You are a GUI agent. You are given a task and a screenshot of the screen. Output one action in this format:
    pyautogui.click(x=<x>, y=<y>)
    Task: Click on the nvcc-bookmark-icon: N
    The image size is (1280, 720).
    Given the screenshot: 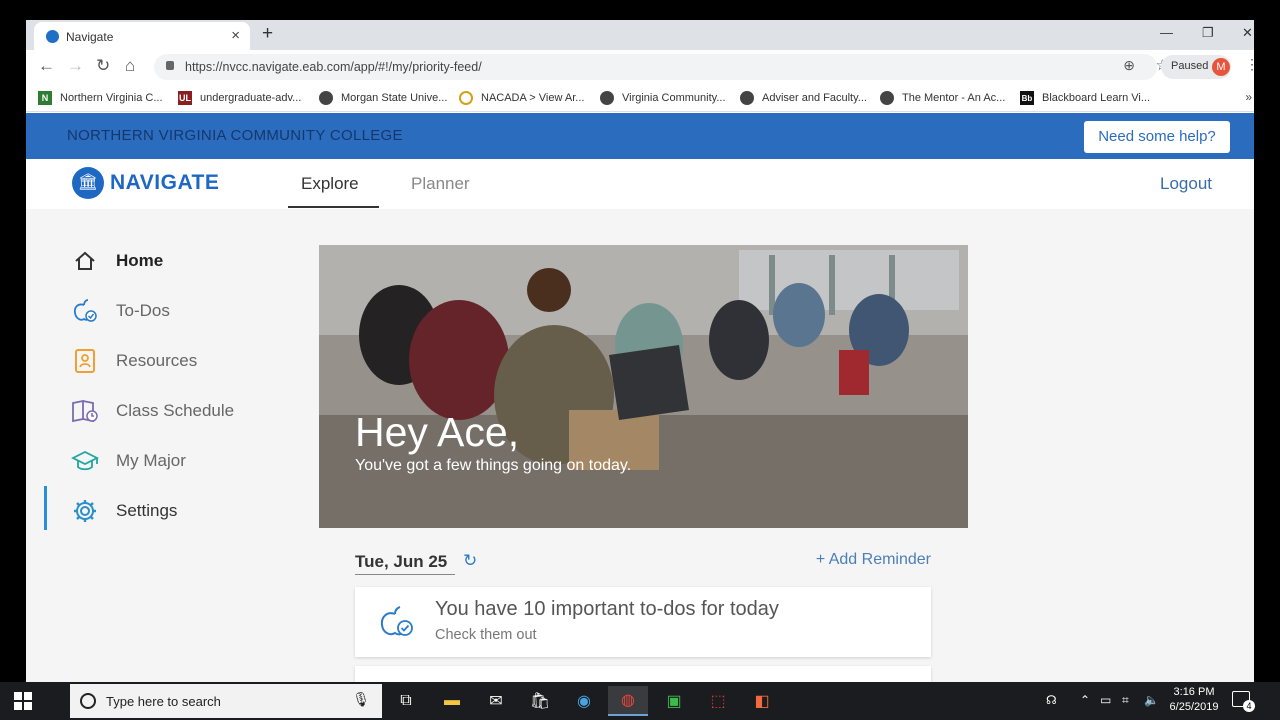 What is the action you would take?
    pyautogui.click(x=45, y=98)
    